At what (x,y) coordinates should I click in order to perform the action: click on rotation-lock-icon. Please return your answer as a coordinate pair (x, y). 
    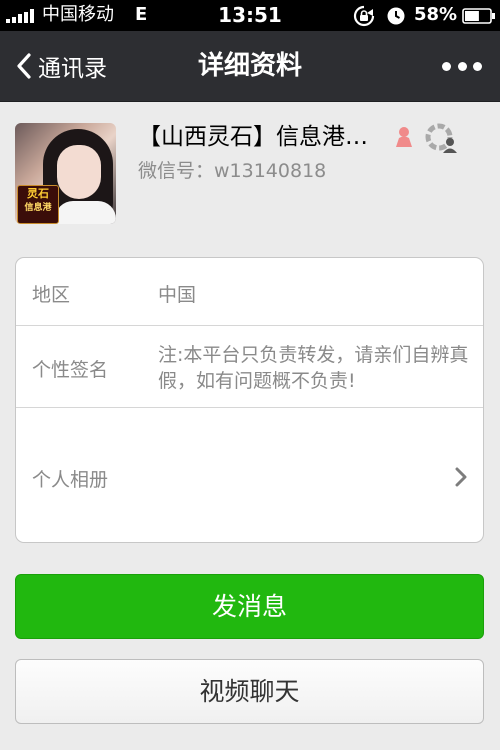
    Looking at the image, I should click on (364, 16).